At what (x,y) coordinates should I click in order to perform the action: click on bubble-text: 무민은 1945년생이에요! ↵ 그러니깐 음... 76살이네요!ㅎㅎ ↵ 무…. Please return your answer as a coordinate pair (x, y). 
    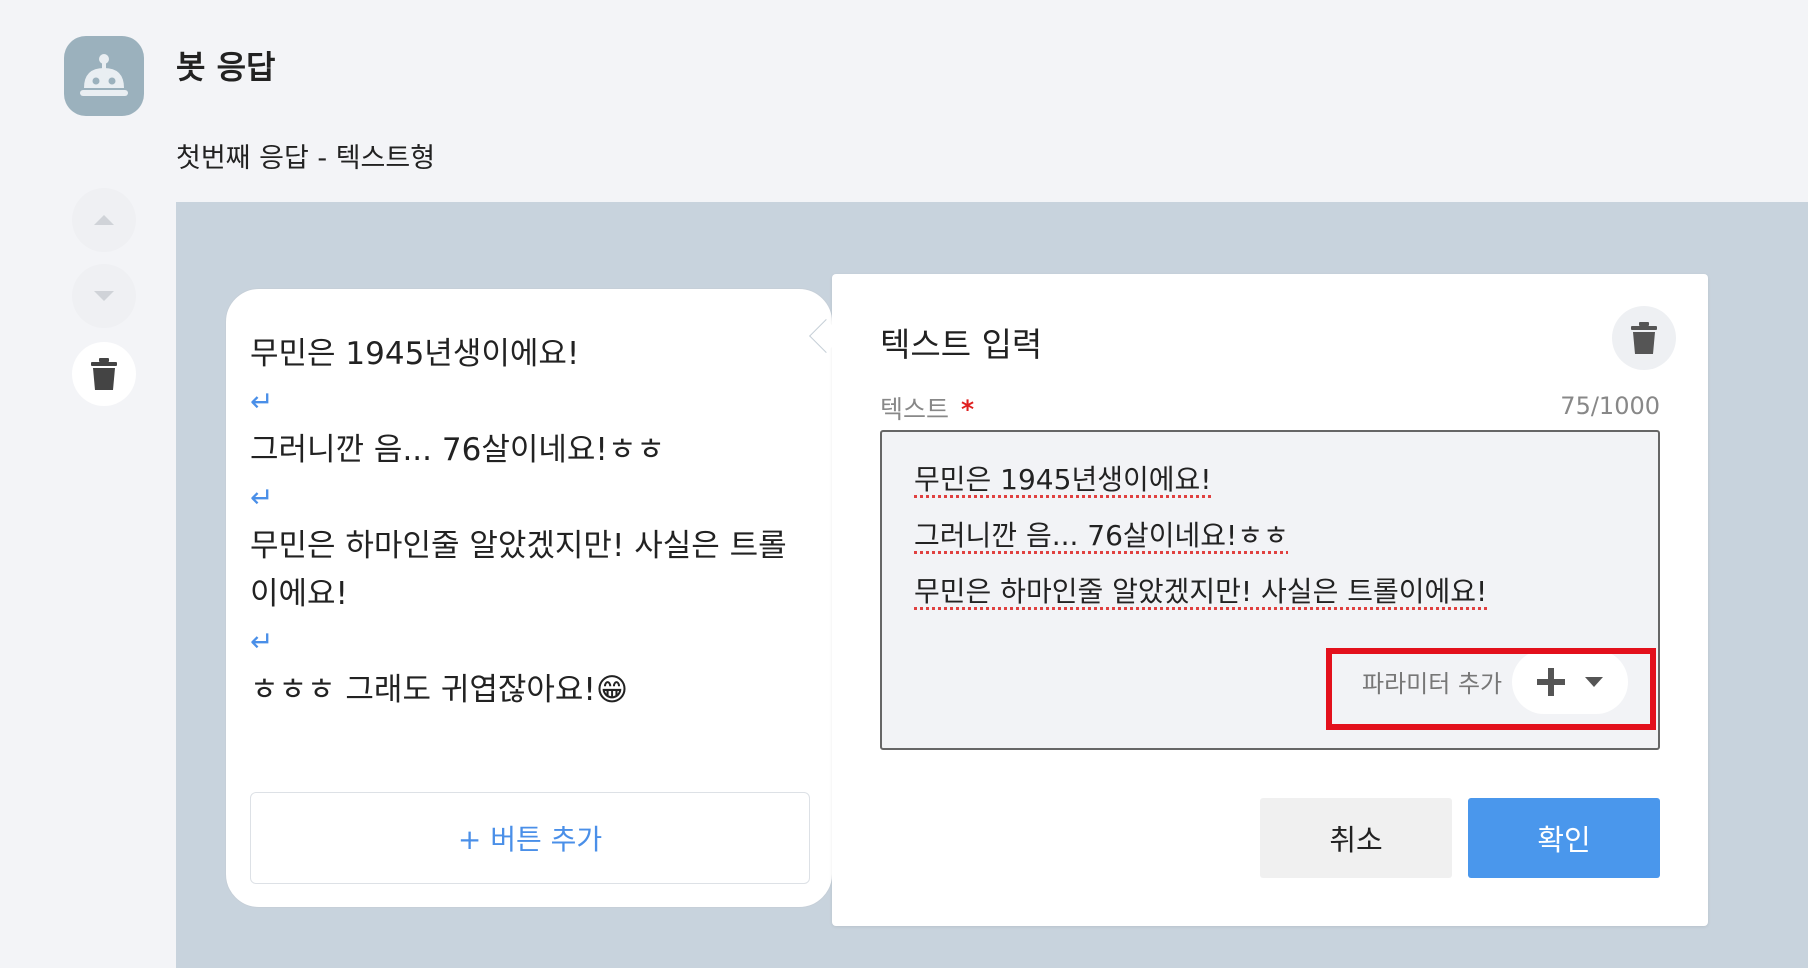
    Looking at the image, I should click on (530, 522).